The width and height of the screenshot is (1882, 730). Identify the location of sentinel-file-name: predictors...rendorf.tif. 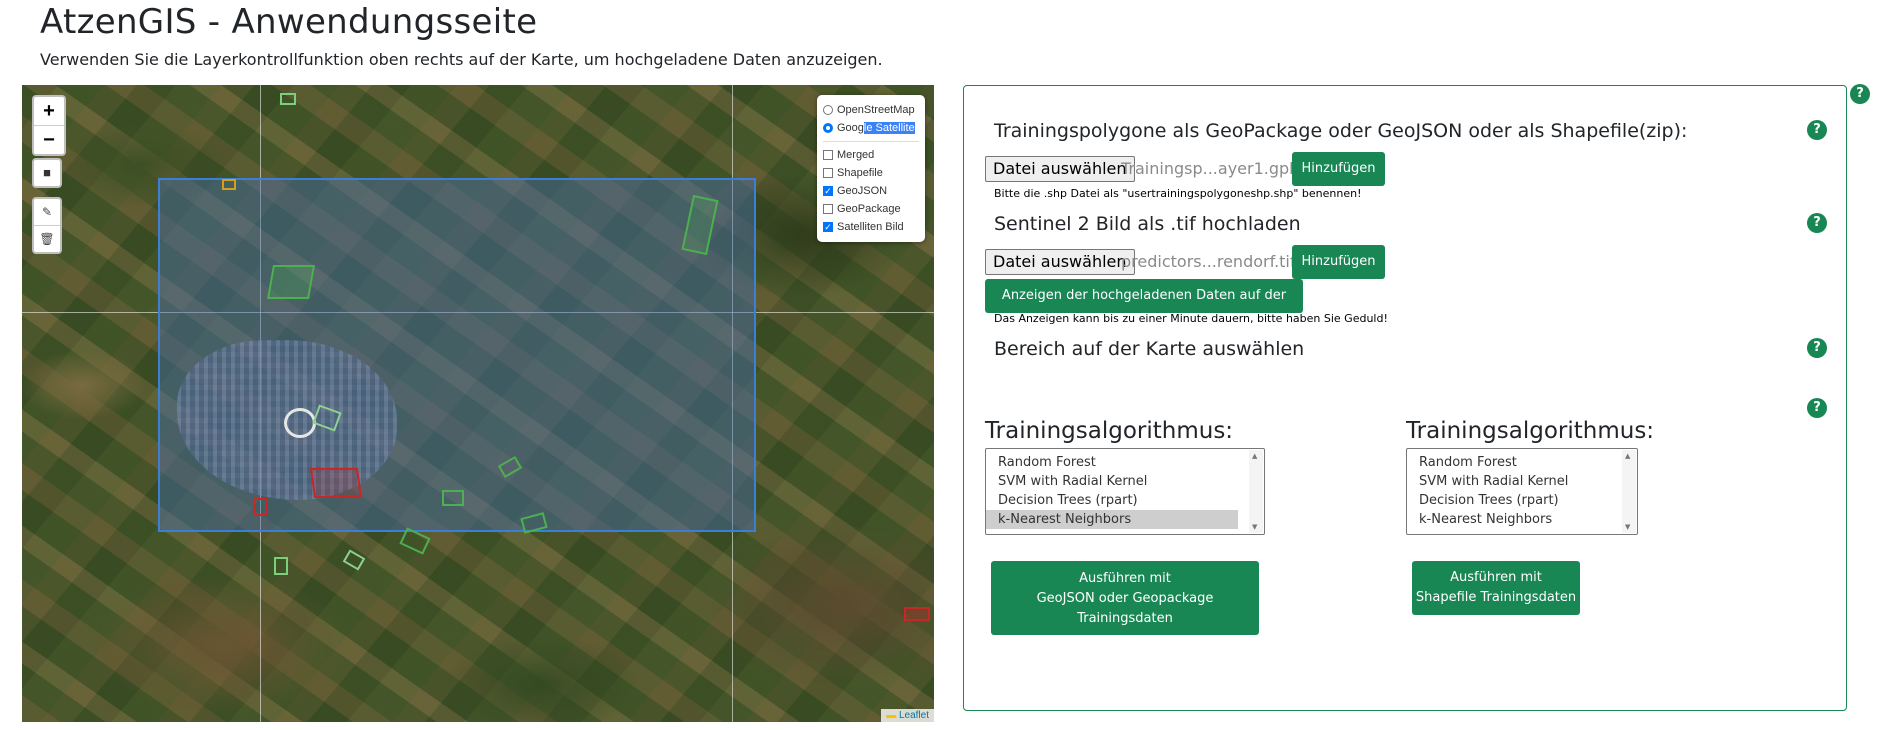
(1208, 261).